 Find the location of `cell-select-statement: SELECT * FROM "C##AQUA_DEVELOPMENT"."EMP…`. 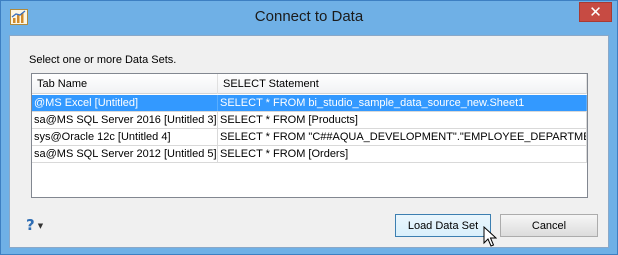

cell-select-statement: SELECT * FROM "C##AQUA_DEVELOPMENT"."EMP… is located at coordinates (403, 137).